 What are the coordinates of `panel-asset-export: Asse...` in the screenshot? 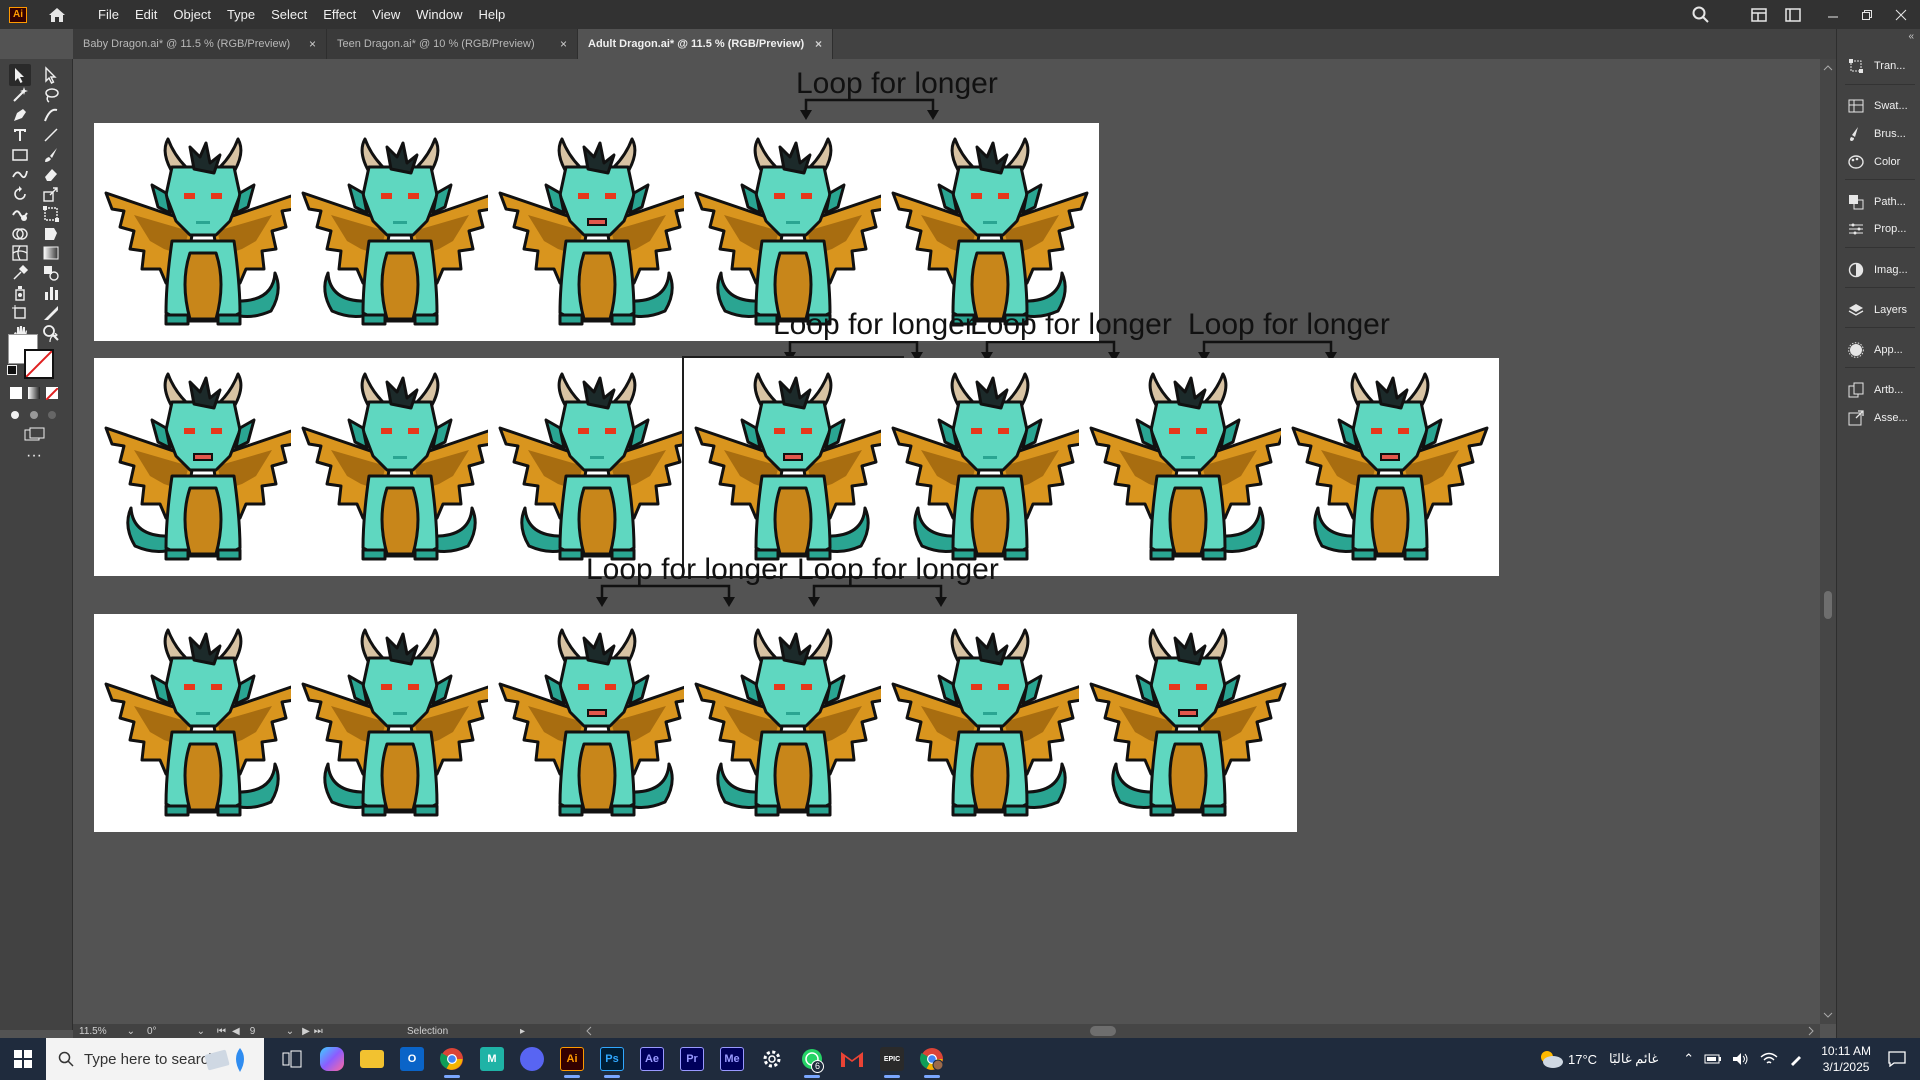 It's located at (1883, 418).